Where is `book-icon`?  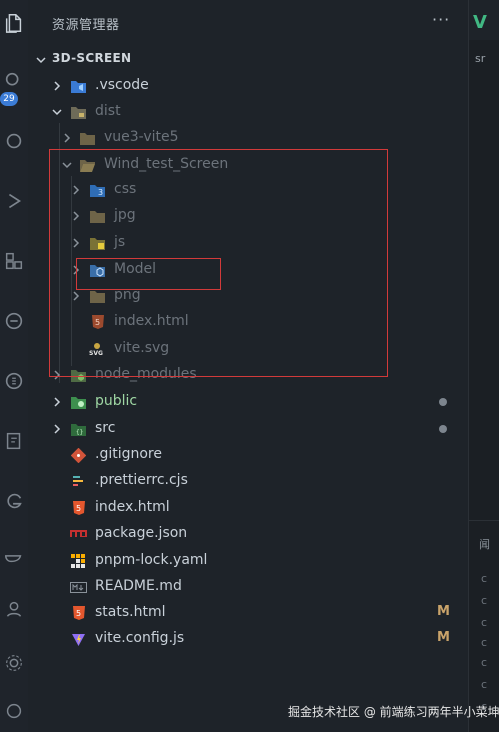 book-icon is located at coordinates (14, 441).